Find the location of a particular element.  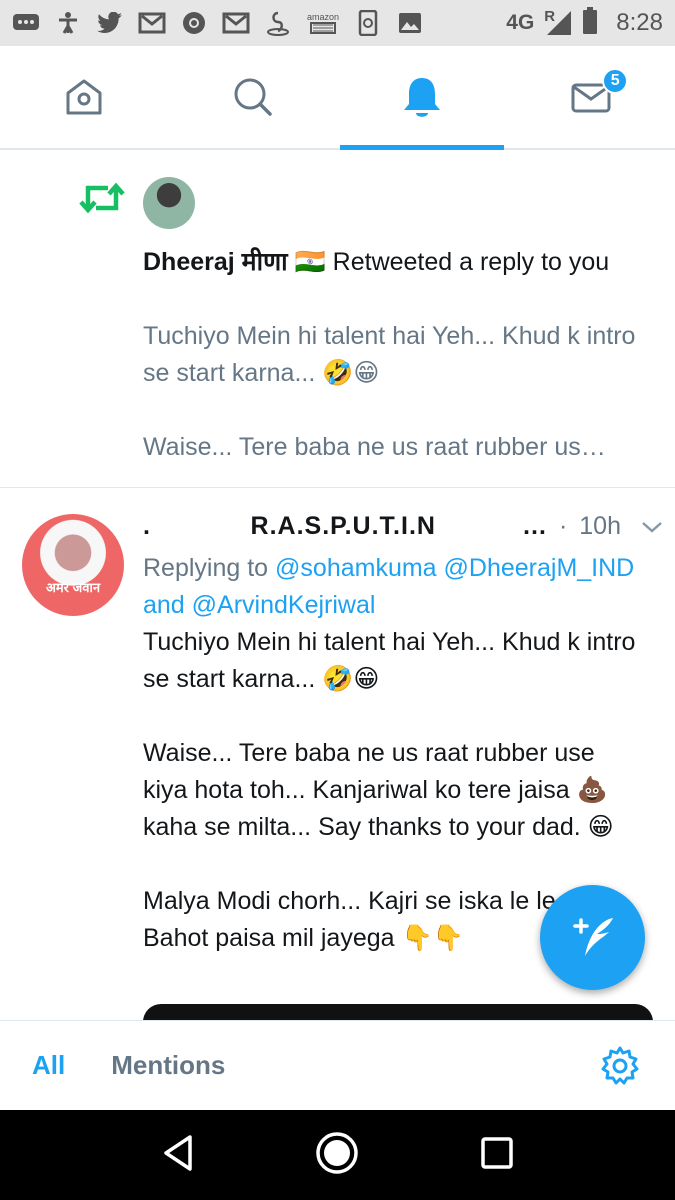

home-icon is located at coordinates (84, 97).